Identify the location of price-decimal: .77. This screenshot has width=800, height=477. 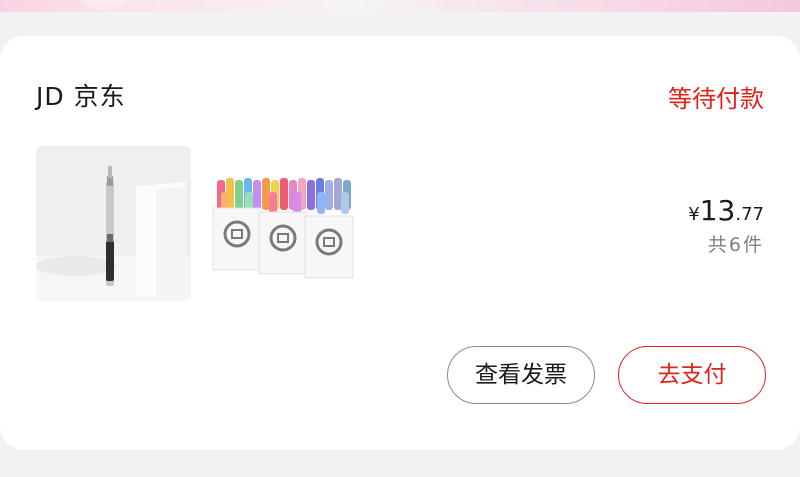
(749, 214).